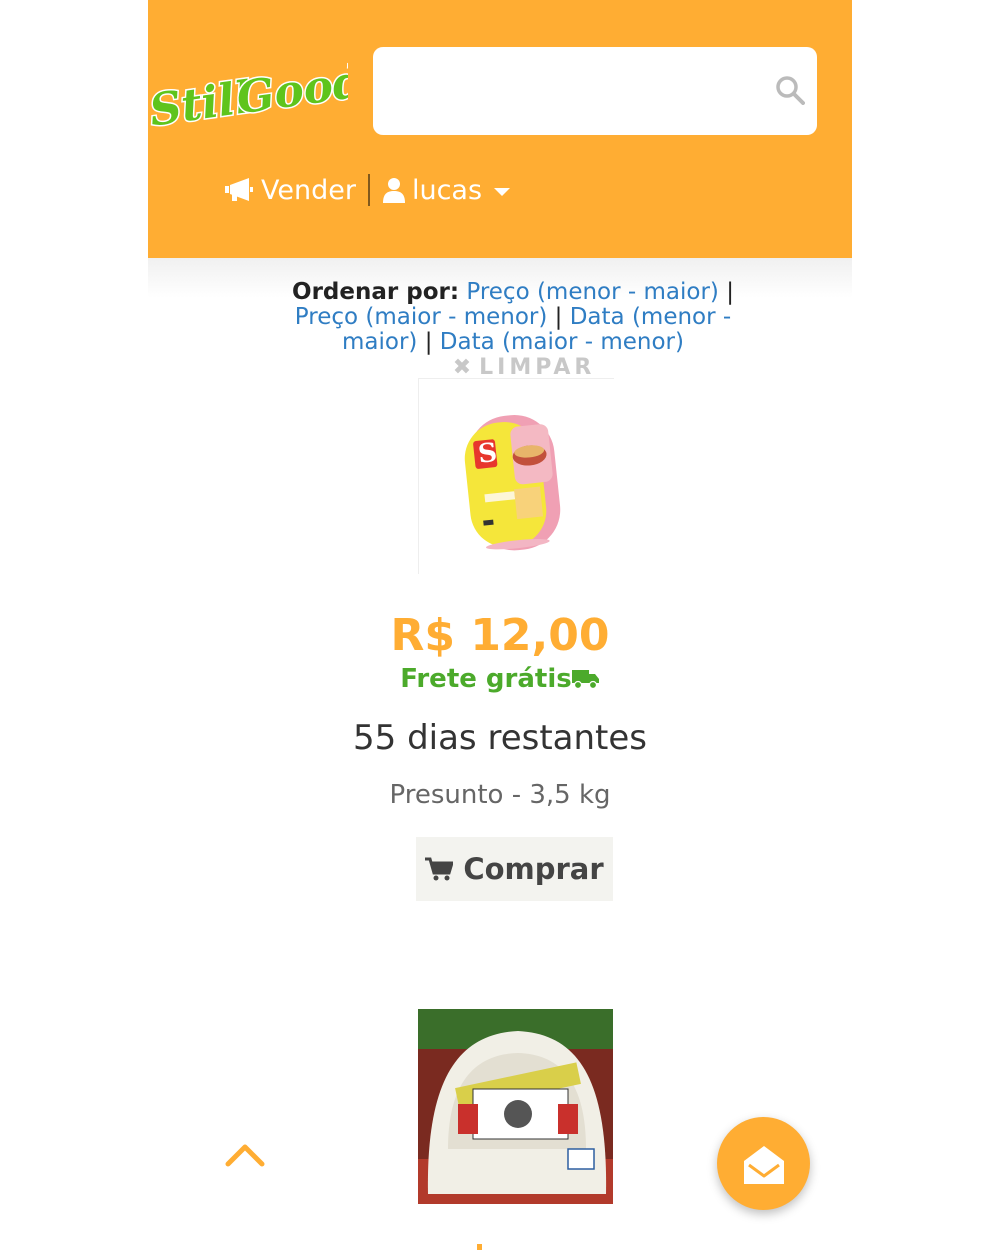 This screenshot has width=1000, height=1250. Describe the element at coordinates (308, 190) in the screenshot. I see `sell-label: Vender` at that location.